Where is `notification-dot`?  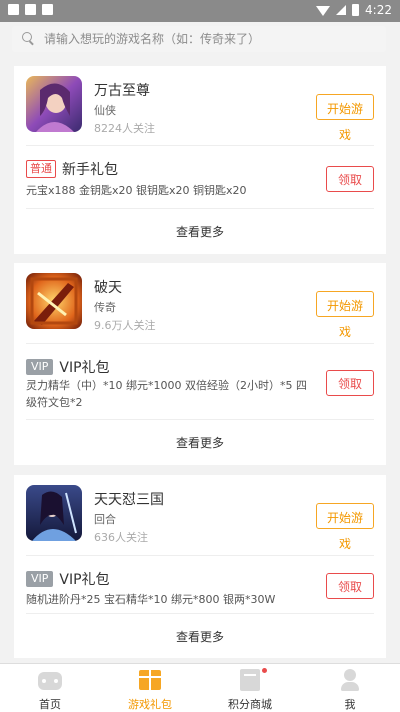 notification-dot is located at coordinates (264, 670).